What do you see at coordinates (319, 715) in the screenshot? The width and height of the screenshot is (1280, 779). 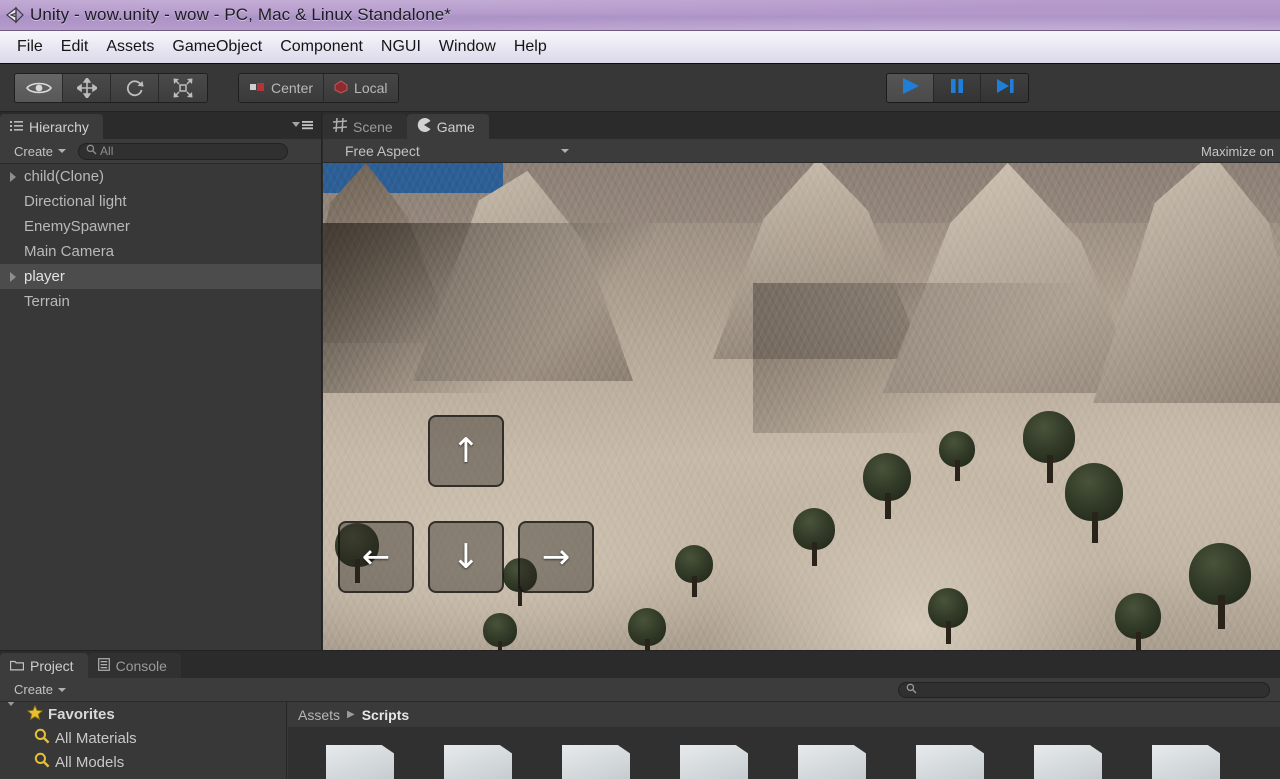 I see `breadcrumb-root: Assets` at bounding box center [319, 715].